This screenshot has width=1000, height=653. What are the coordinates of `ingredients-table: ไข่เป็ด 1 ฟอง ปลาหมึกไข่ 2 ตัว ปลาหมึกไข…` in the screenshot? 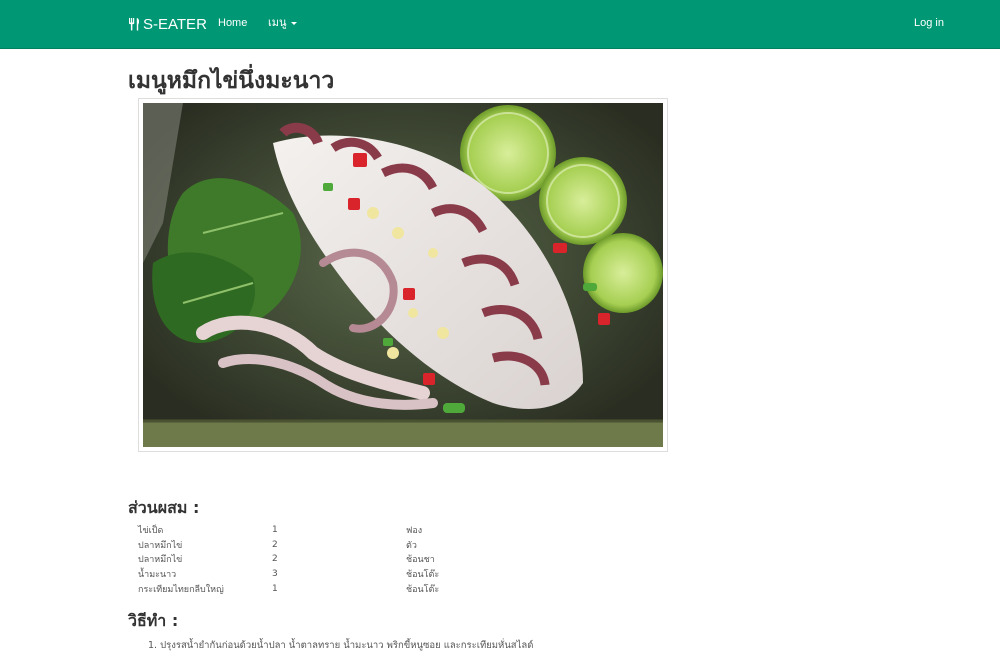 It's located at (418, 559).